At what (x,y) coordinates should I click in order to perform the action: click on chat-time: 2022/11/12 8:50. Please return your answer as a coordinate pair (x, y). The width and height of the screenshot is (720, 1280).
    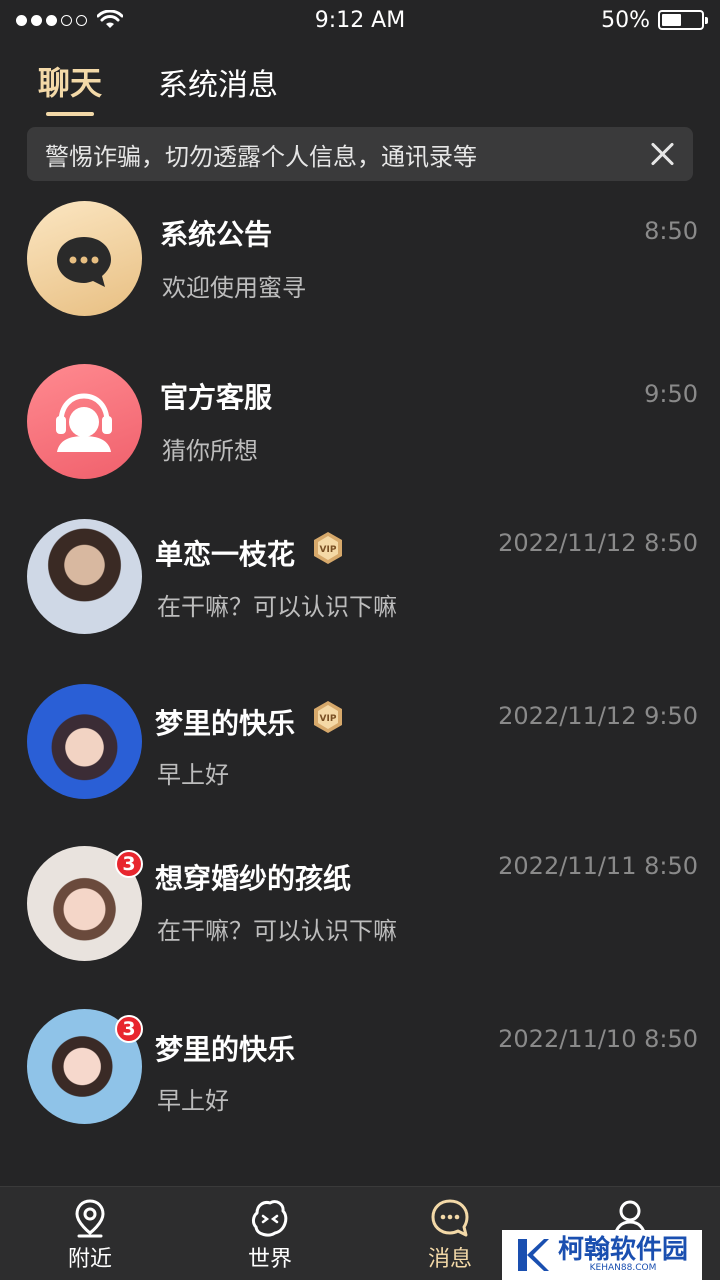
    Looking at the image, I should click on (598, 543).